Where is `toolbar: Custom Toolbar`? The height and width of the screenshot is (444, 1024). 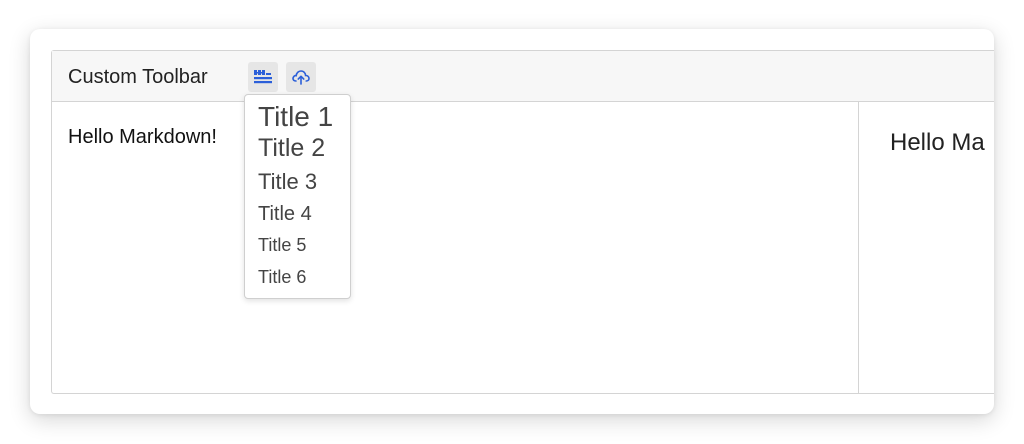 toolbar: Custom Toolbar is located at coordinates (523, 76).